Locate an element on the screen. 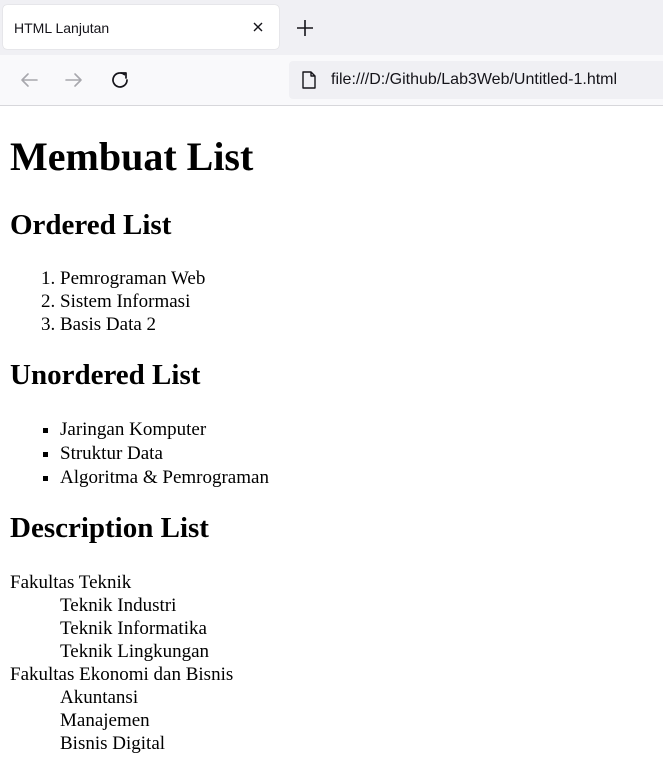 The image size is (663, 767). plus-icon is located at coordinates (305, 28).